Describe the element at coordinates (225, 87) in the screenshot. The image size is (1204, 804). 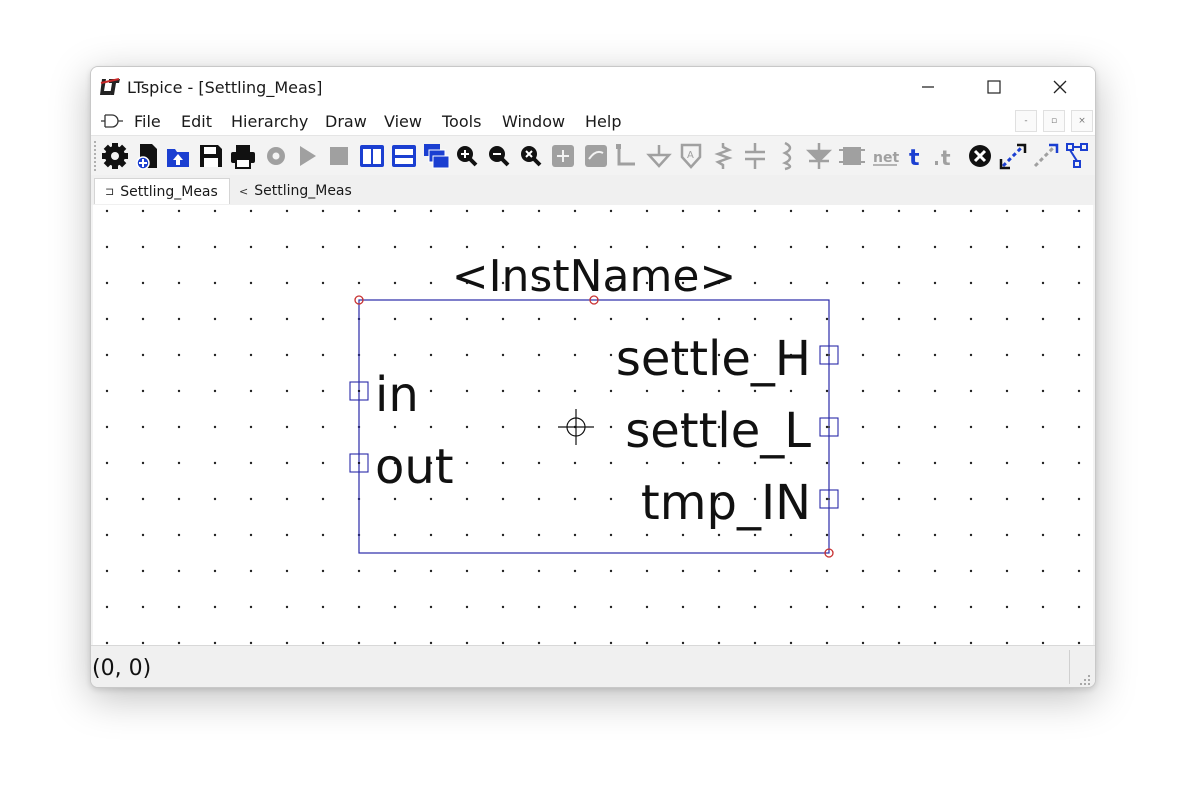
I see `window-title: LTspice - [Settling_Meas]` at that location.